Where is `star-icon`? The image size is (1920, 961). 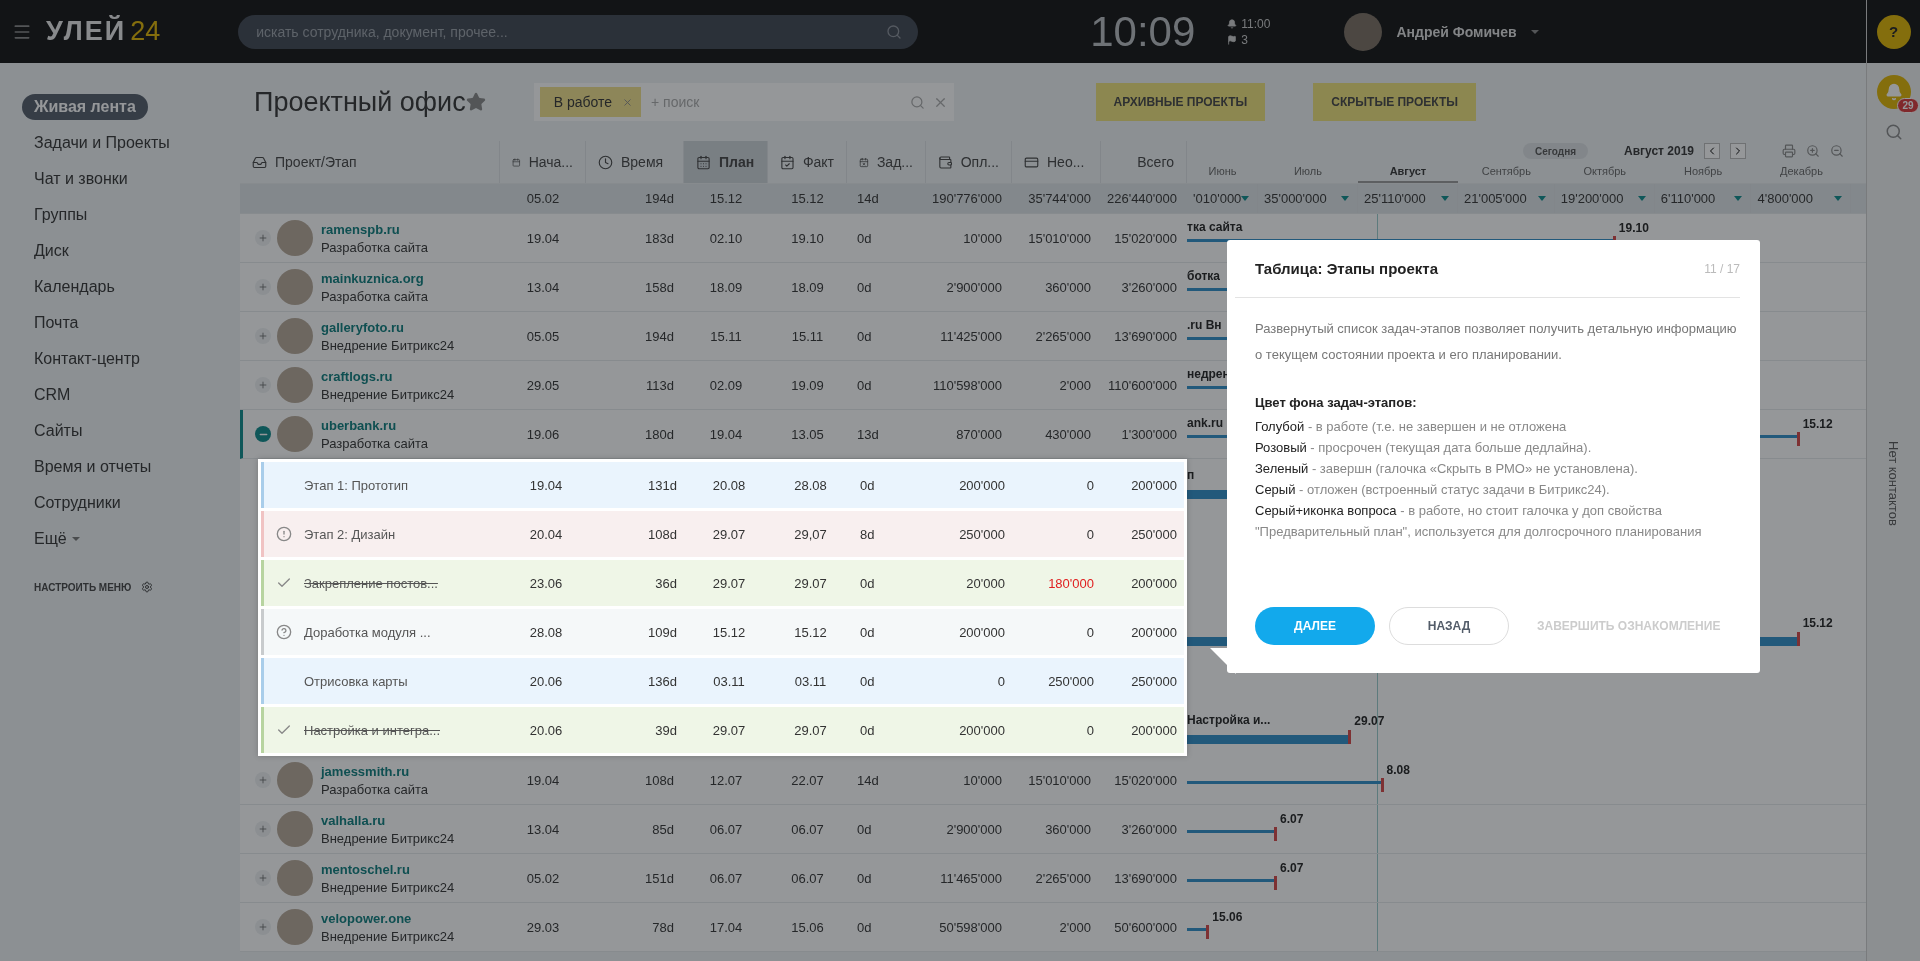
star-icon is located at coordinates (475, 102).